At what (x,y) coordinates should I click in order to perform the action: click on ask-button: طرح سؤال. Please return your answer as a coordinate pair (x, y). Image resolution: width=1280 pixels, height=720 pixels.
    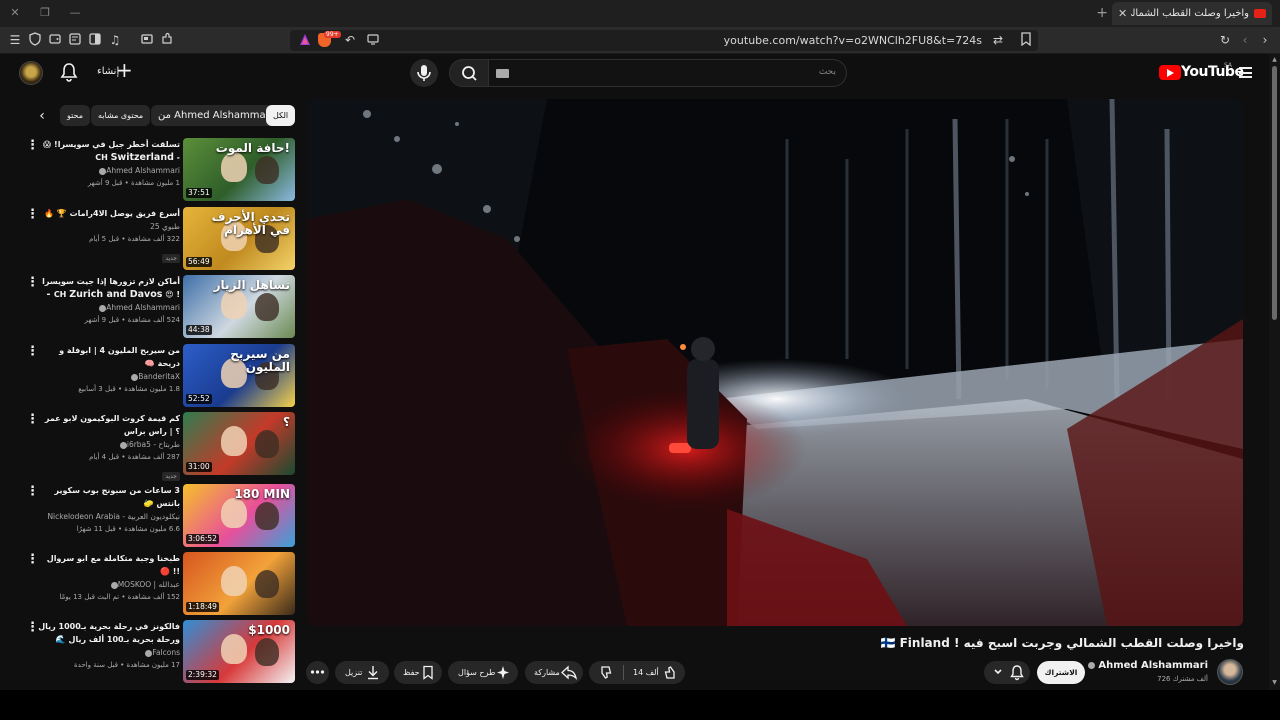
    Looking at the image, I should click on (483, 672).